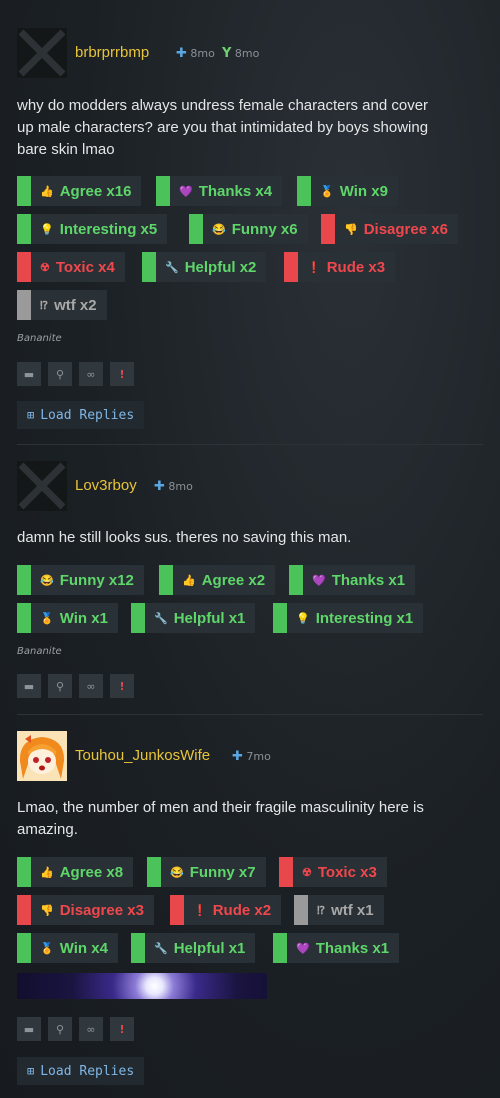 The height and width of the screenshot is (1098, 500). I want to click on rating-win: 🏅 Win x9, so click(347, 191).